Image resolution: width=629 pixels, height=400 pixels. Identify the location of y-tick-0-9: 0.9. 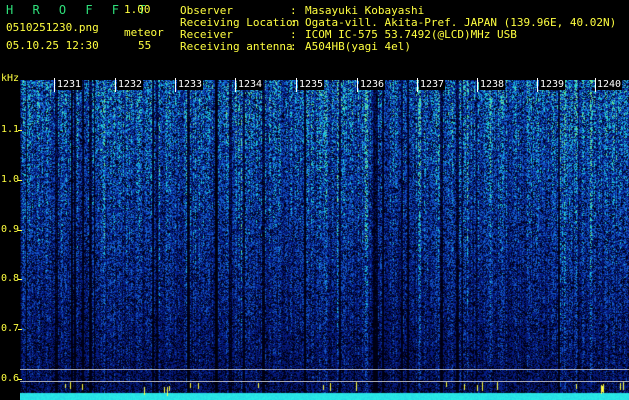
(10, 229).